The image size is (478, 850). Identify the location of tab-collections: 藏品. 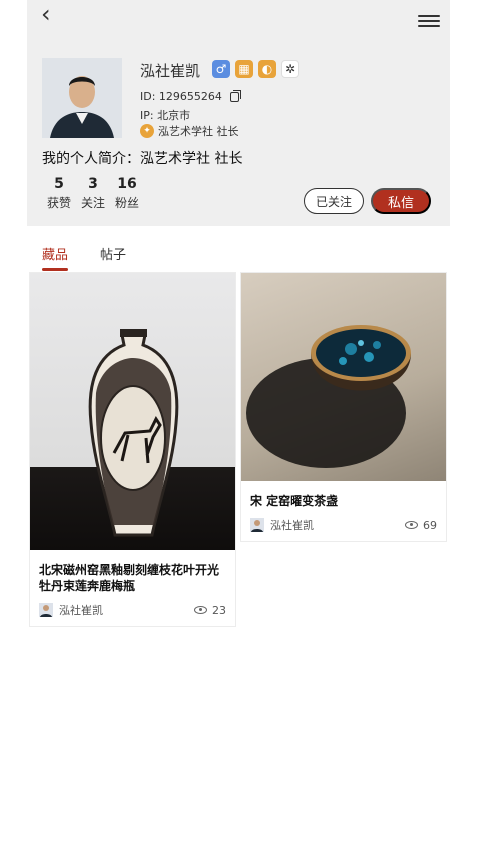
(55, 257).